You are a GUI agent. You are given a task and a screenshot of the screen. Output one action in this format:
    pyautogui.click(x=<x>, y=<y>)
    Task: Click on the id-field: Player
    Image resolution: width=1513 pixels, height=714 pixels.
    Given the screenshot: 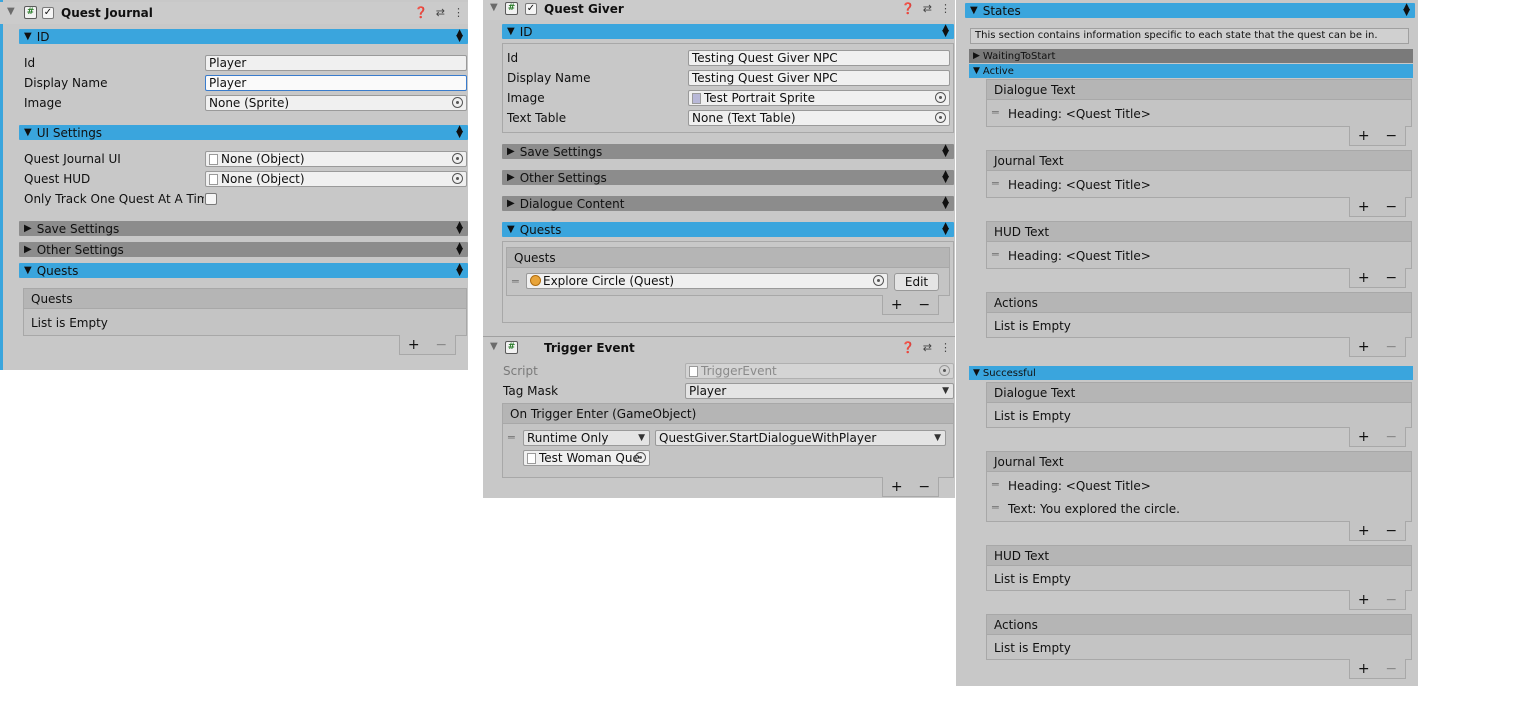 What is the action you would take?
    pyautogui.click(x=336, y=63)
    